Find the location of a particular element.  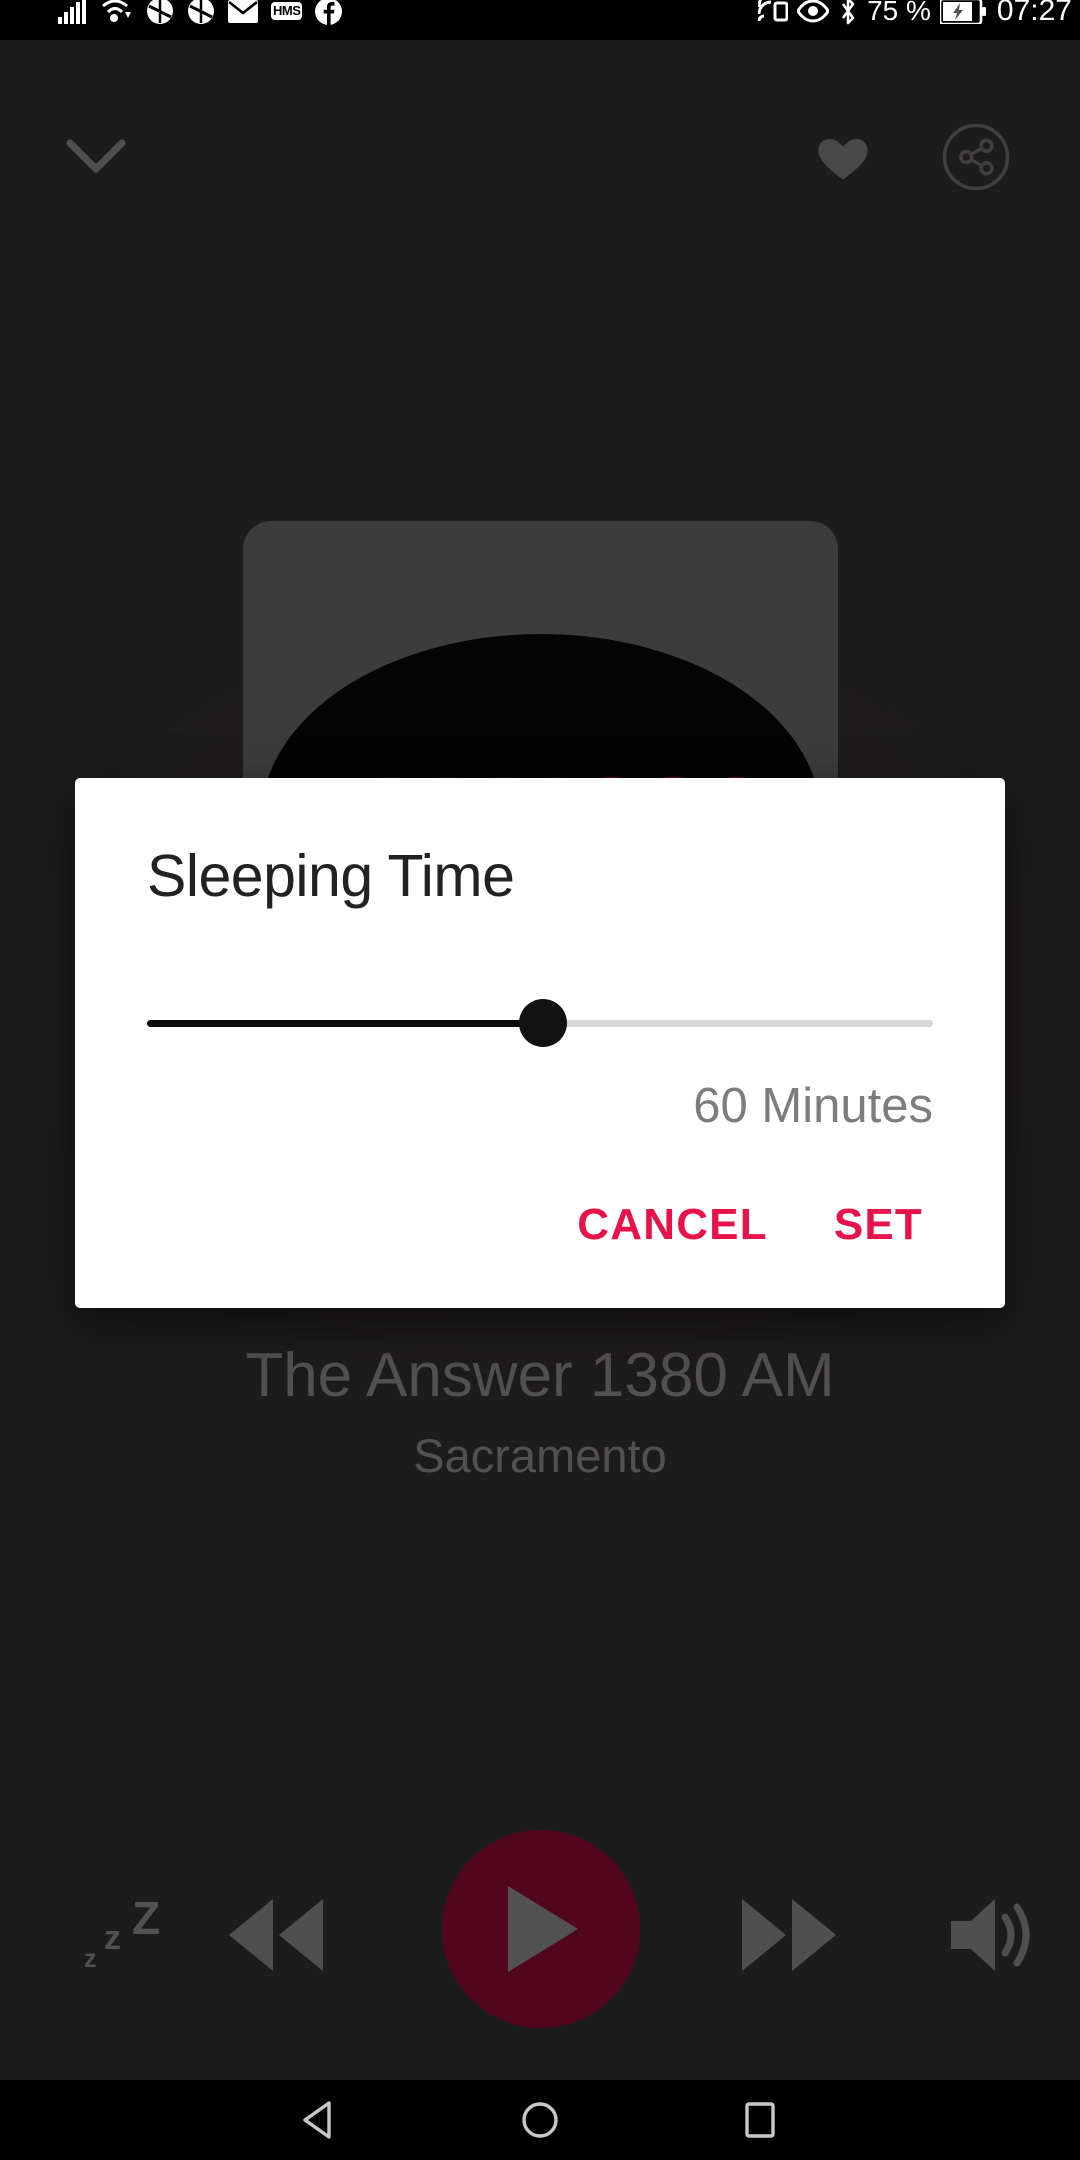

nav-recents-button is located at coordinates (760, 2120).